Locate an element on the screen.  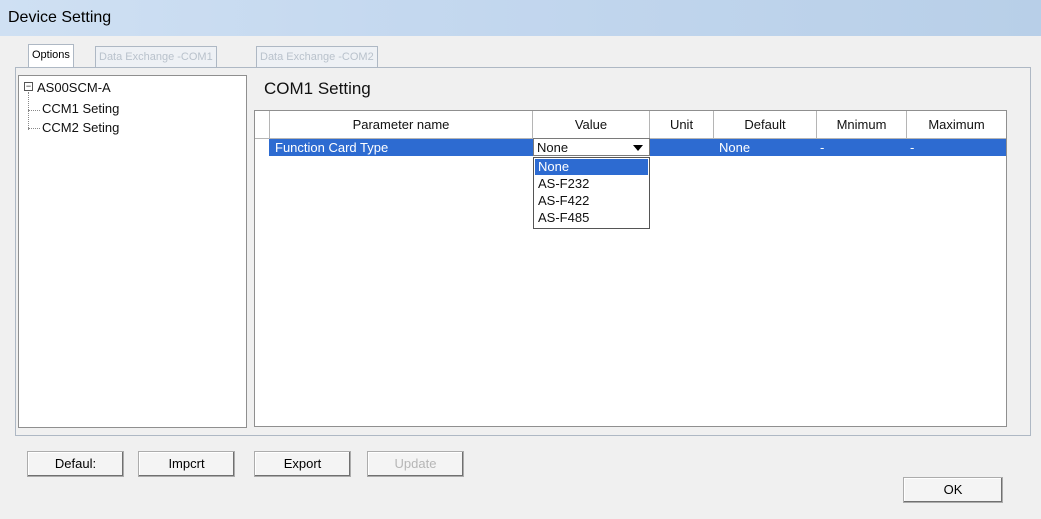
export-button: Export is located at coordinates (302, 464).